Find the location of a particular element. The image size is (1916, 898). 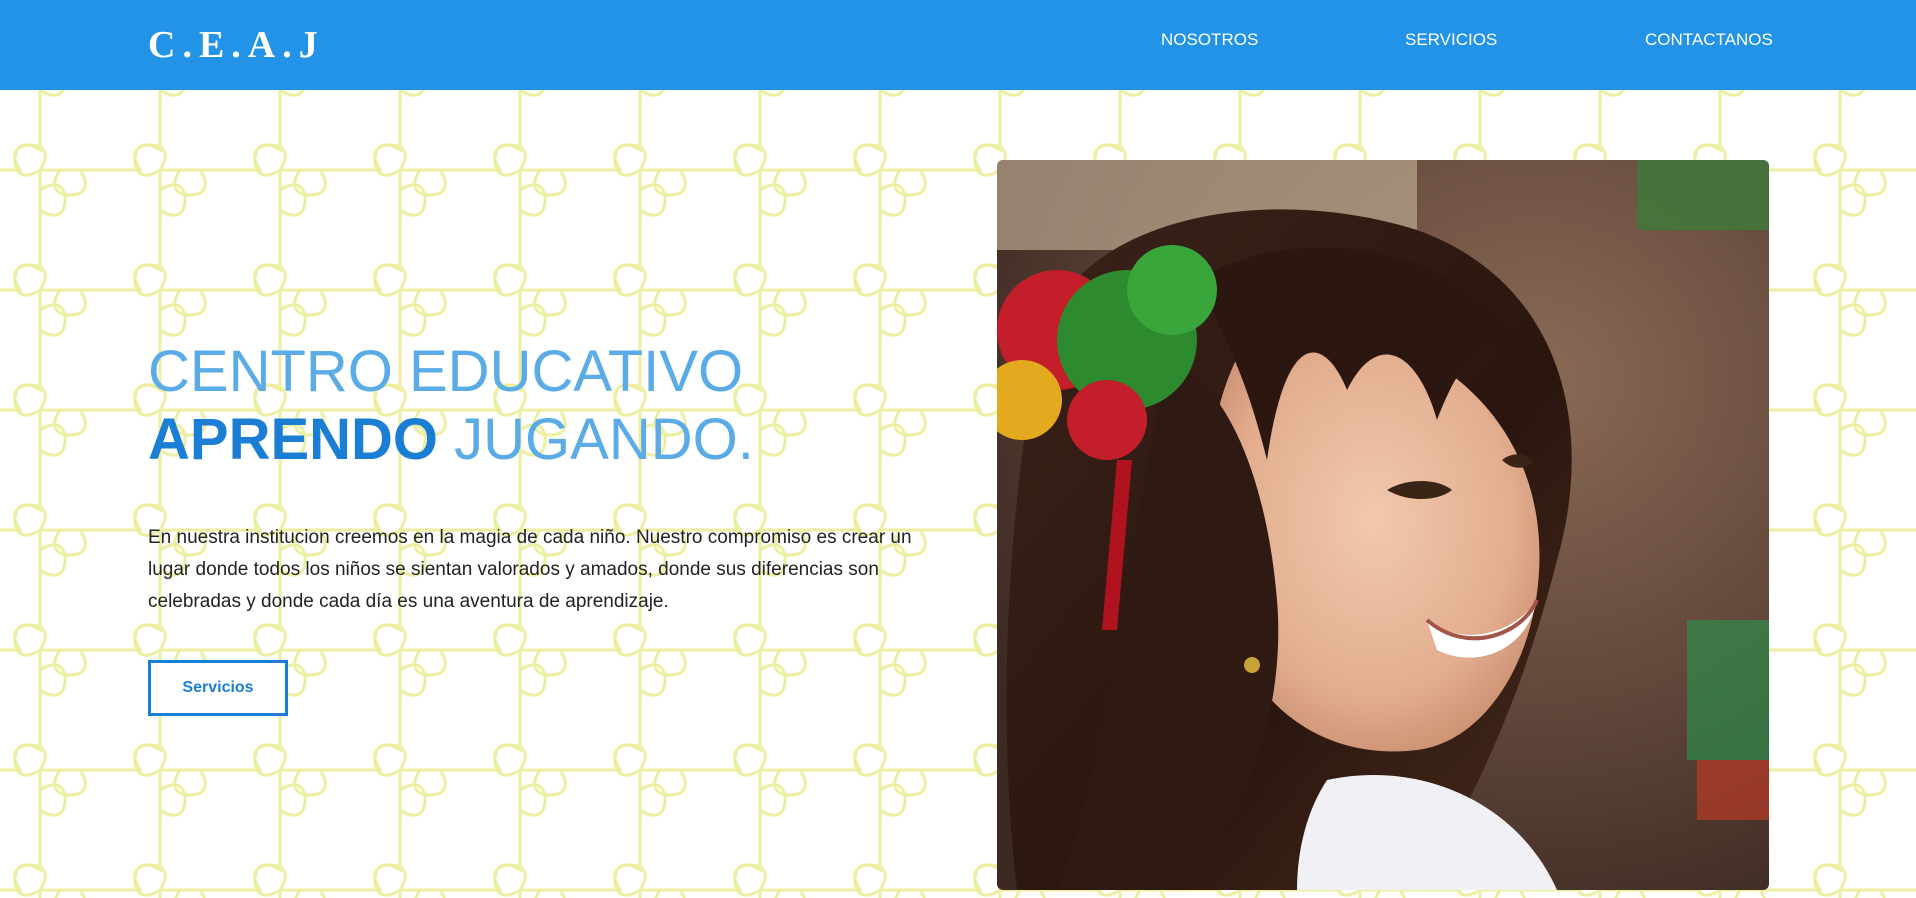

nav-link-contactanos: CONTACTANOS is located at coordinates (1709, 40).